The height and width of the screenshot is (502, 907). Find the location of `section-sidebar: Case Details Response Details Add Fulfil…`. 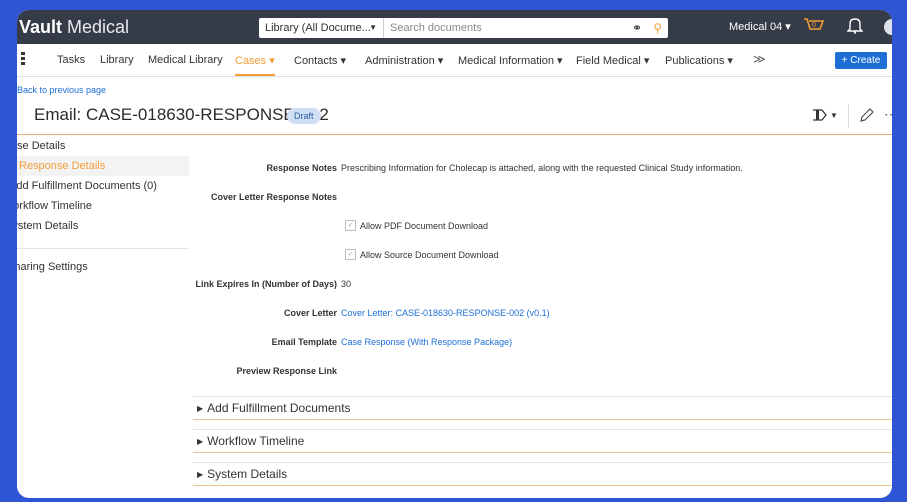

section-sidebar: Case Details Response Details Add Fulfil… is located at coordinates (103, 206).